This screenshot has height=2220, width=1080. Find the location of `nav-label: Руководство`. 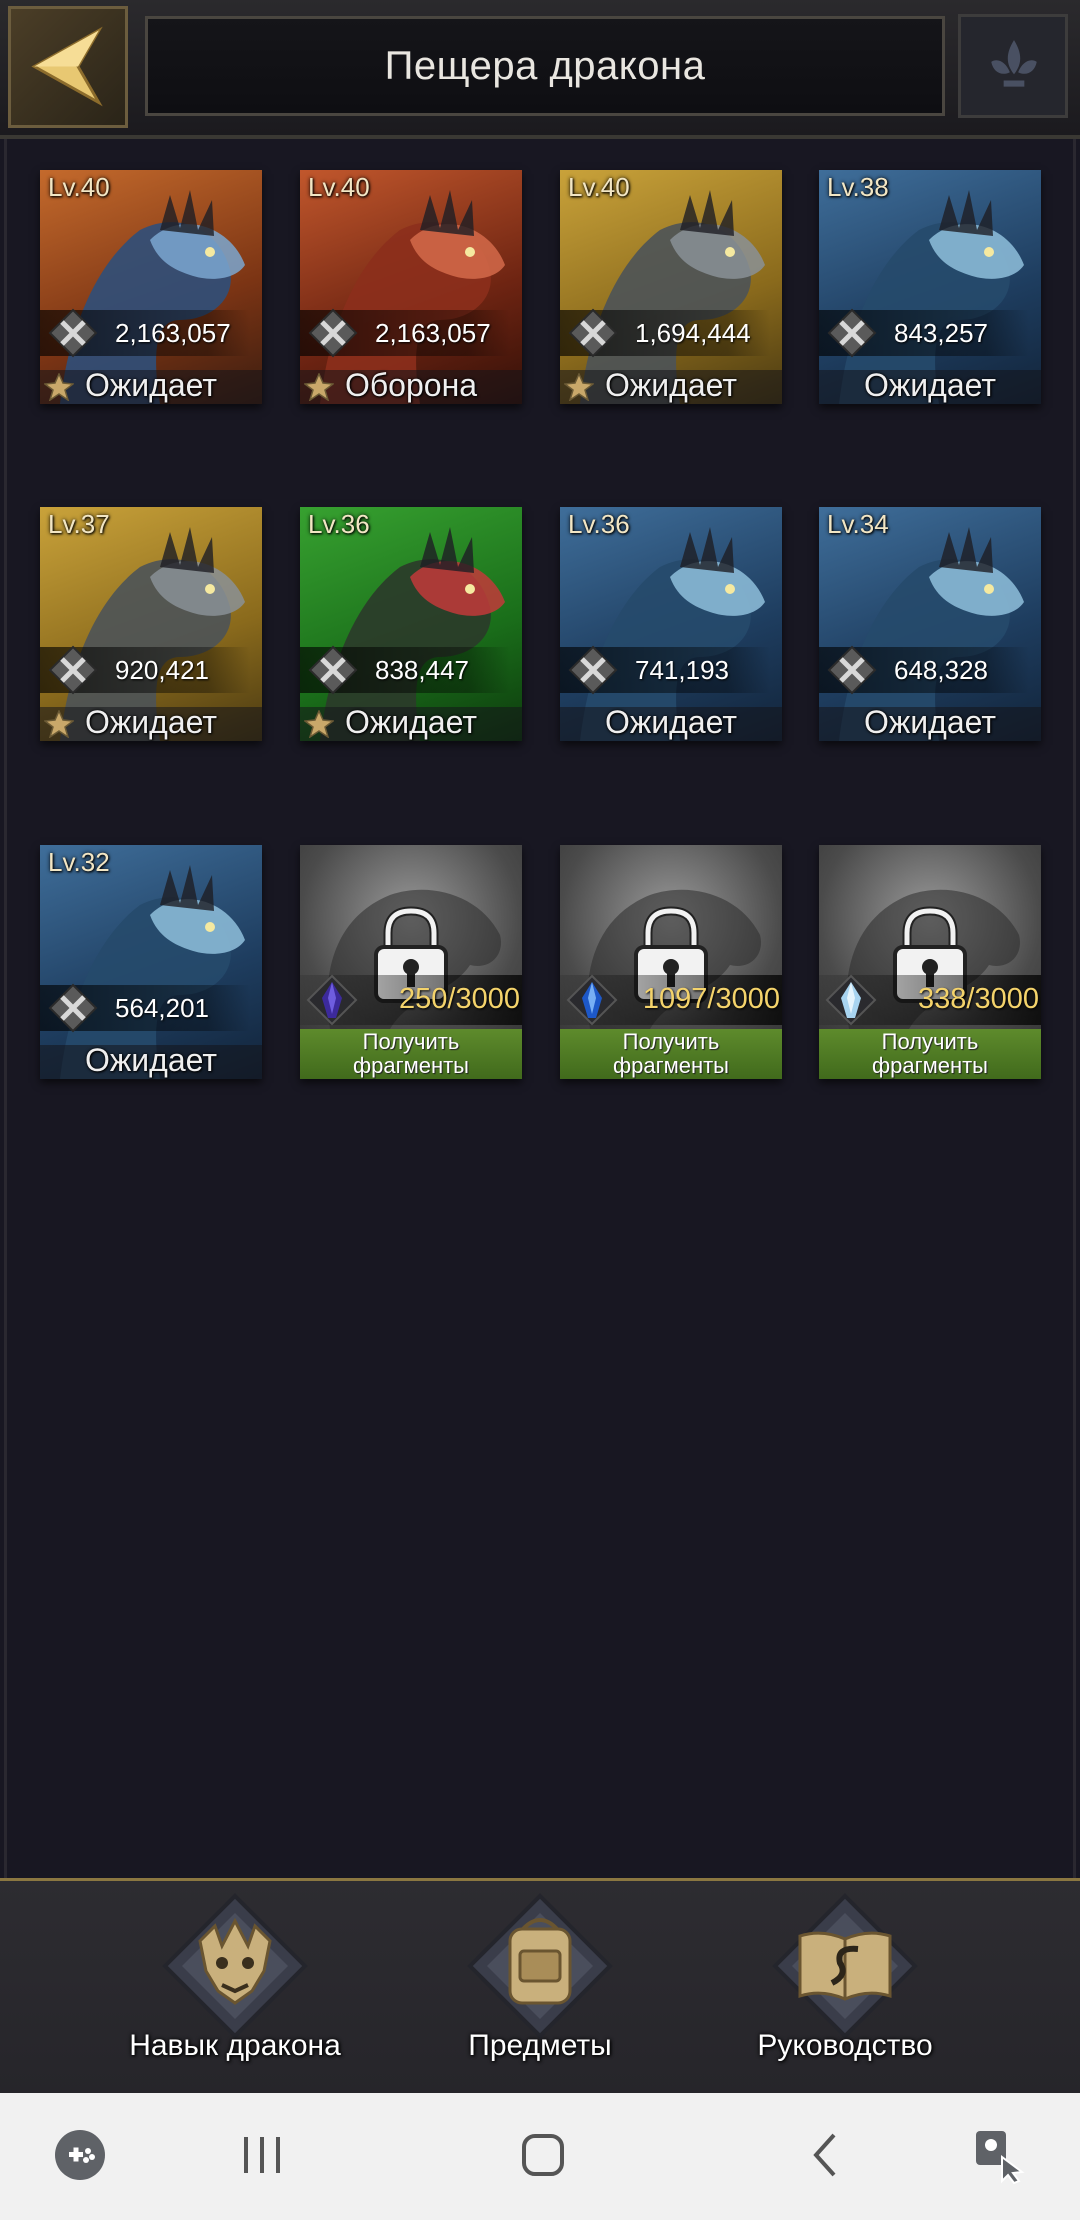

nav-label: Руководство is located at coordinates (845, 2045).